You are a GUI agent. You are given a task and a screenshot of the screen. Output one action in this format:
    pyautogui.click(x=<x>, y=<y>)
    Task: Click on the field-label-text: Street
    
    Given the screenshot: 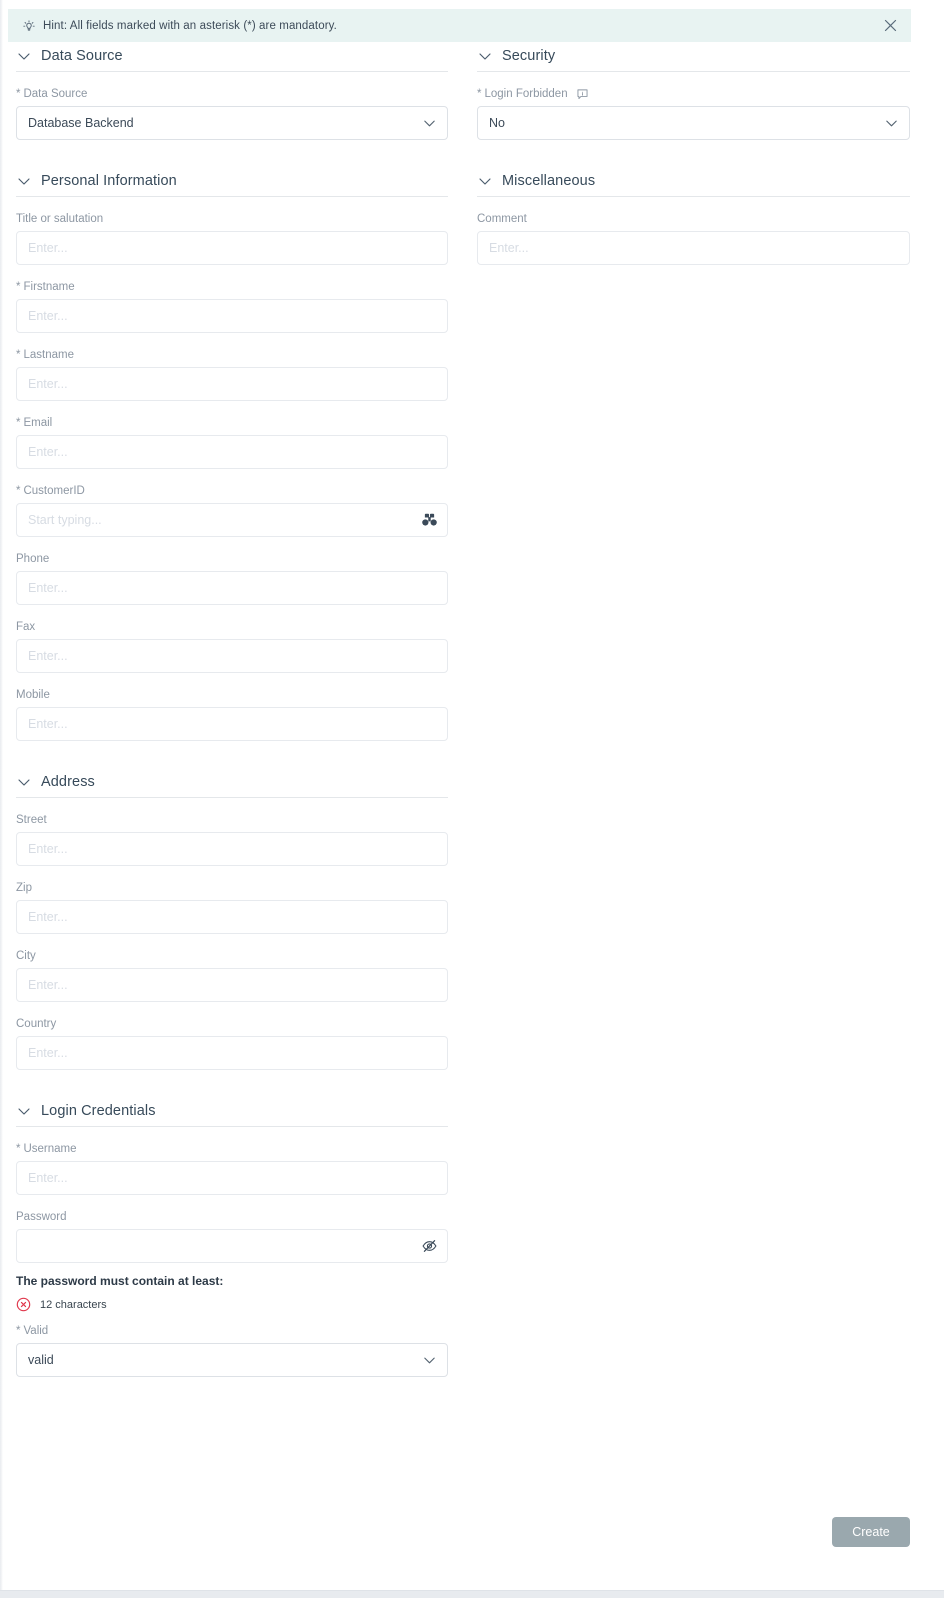 What is the action you would take?
    pyautogui.click(x=31, y=820)
    